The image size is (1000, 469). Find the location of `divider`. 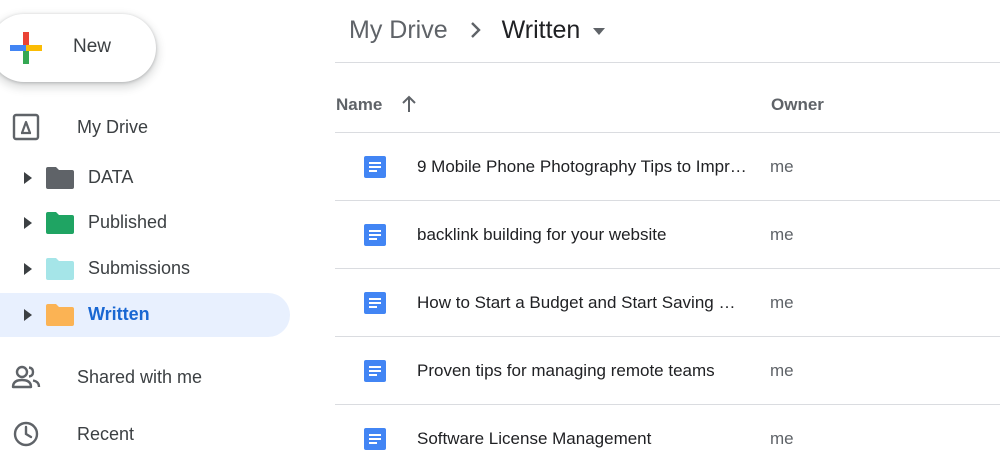

divider is located at coordinates (667, 62).